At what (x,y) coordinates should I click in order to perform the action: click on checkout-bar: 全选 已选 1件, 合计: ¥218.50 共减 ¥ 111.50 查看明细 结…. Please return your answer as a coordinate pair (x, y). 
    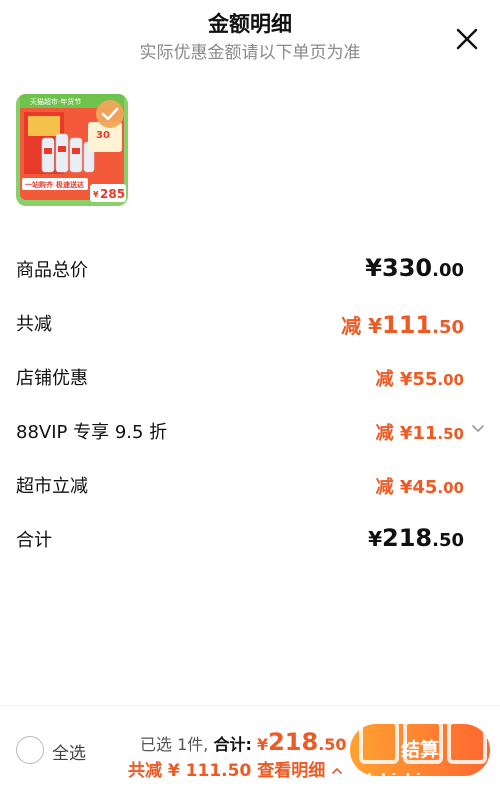
    Looking at the image, I should click on (250, 748).